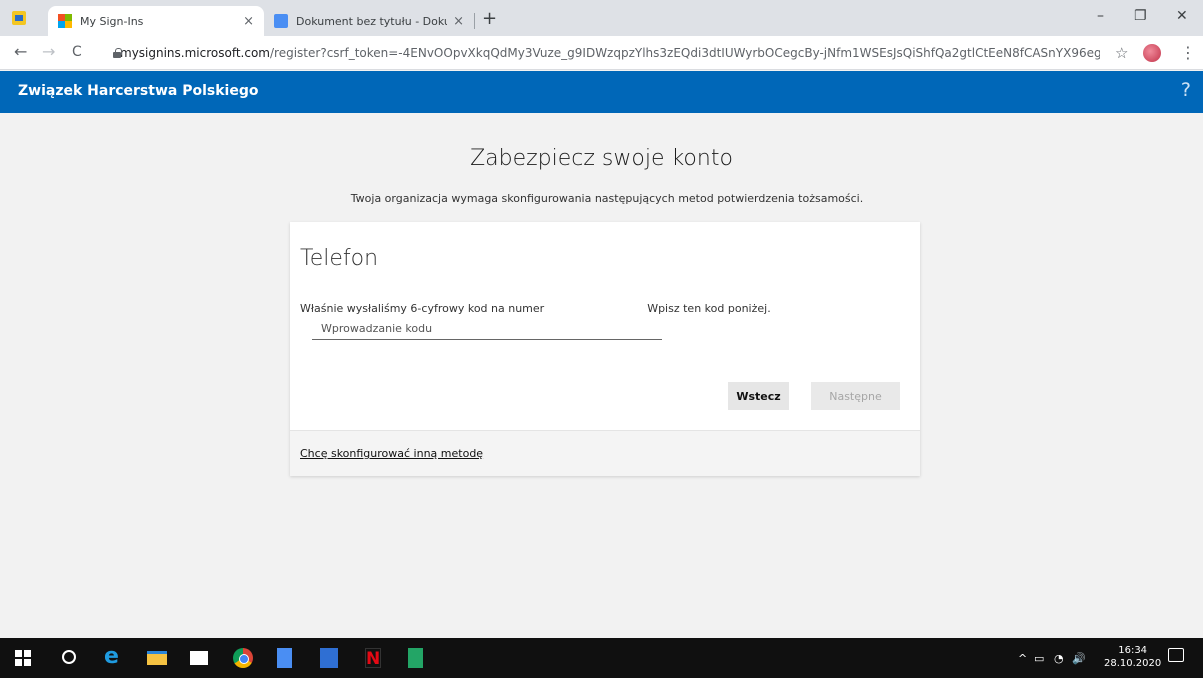 The width and height of the screenshot is (1203, 678). Describe the element at coordinates (758, 396) in the screenshot. I see `back-button: Wstecz` at that location.